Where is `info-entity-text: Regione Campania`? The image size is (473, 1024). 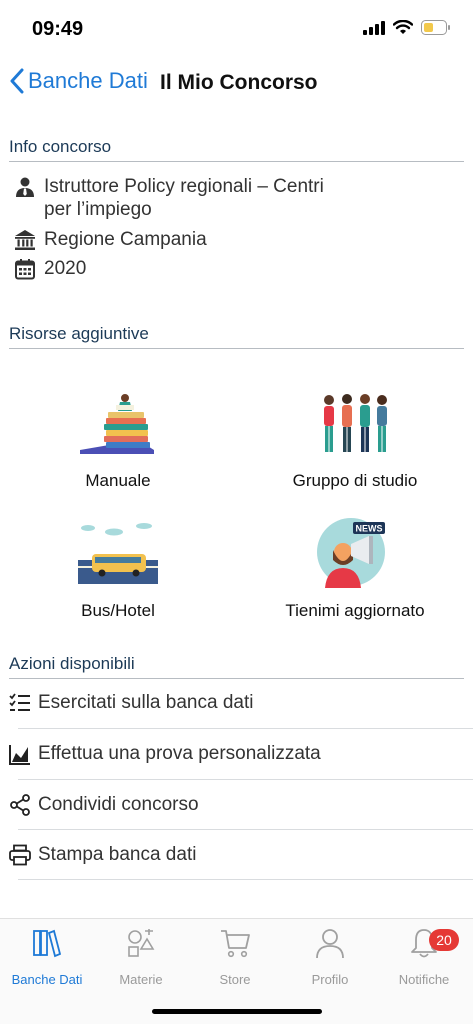 info-entity-text: Regione Campania is located at coordinates (125, 239).